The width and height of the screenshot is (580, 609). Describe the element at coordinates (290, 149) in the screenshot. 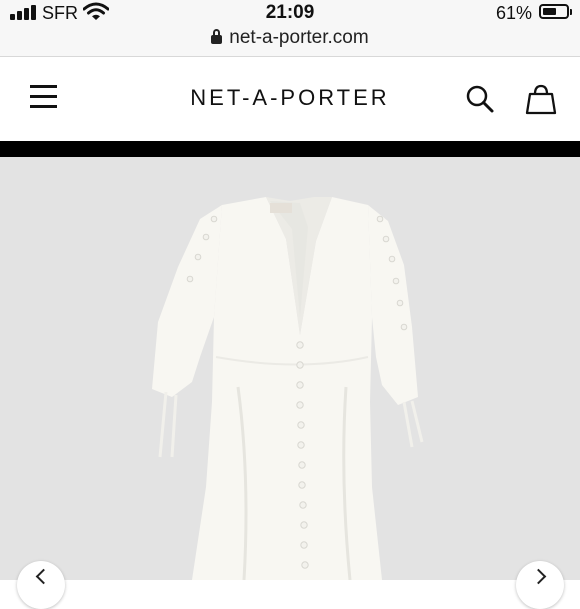

I see `header-divider-strip` at that location.